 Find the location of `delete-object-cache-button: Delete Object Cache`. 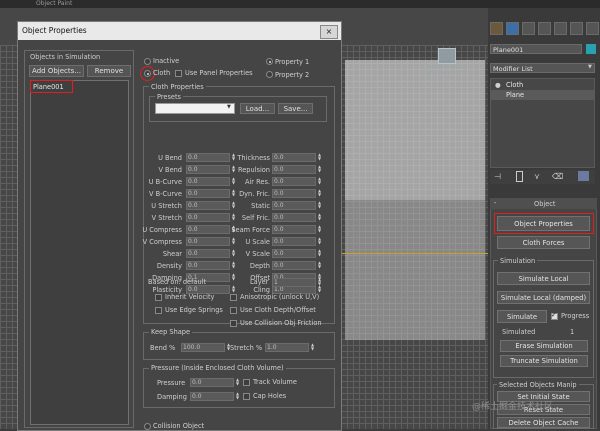

delete-object-cache-button: Delete Object Cache is located at coordinates (543, 422).